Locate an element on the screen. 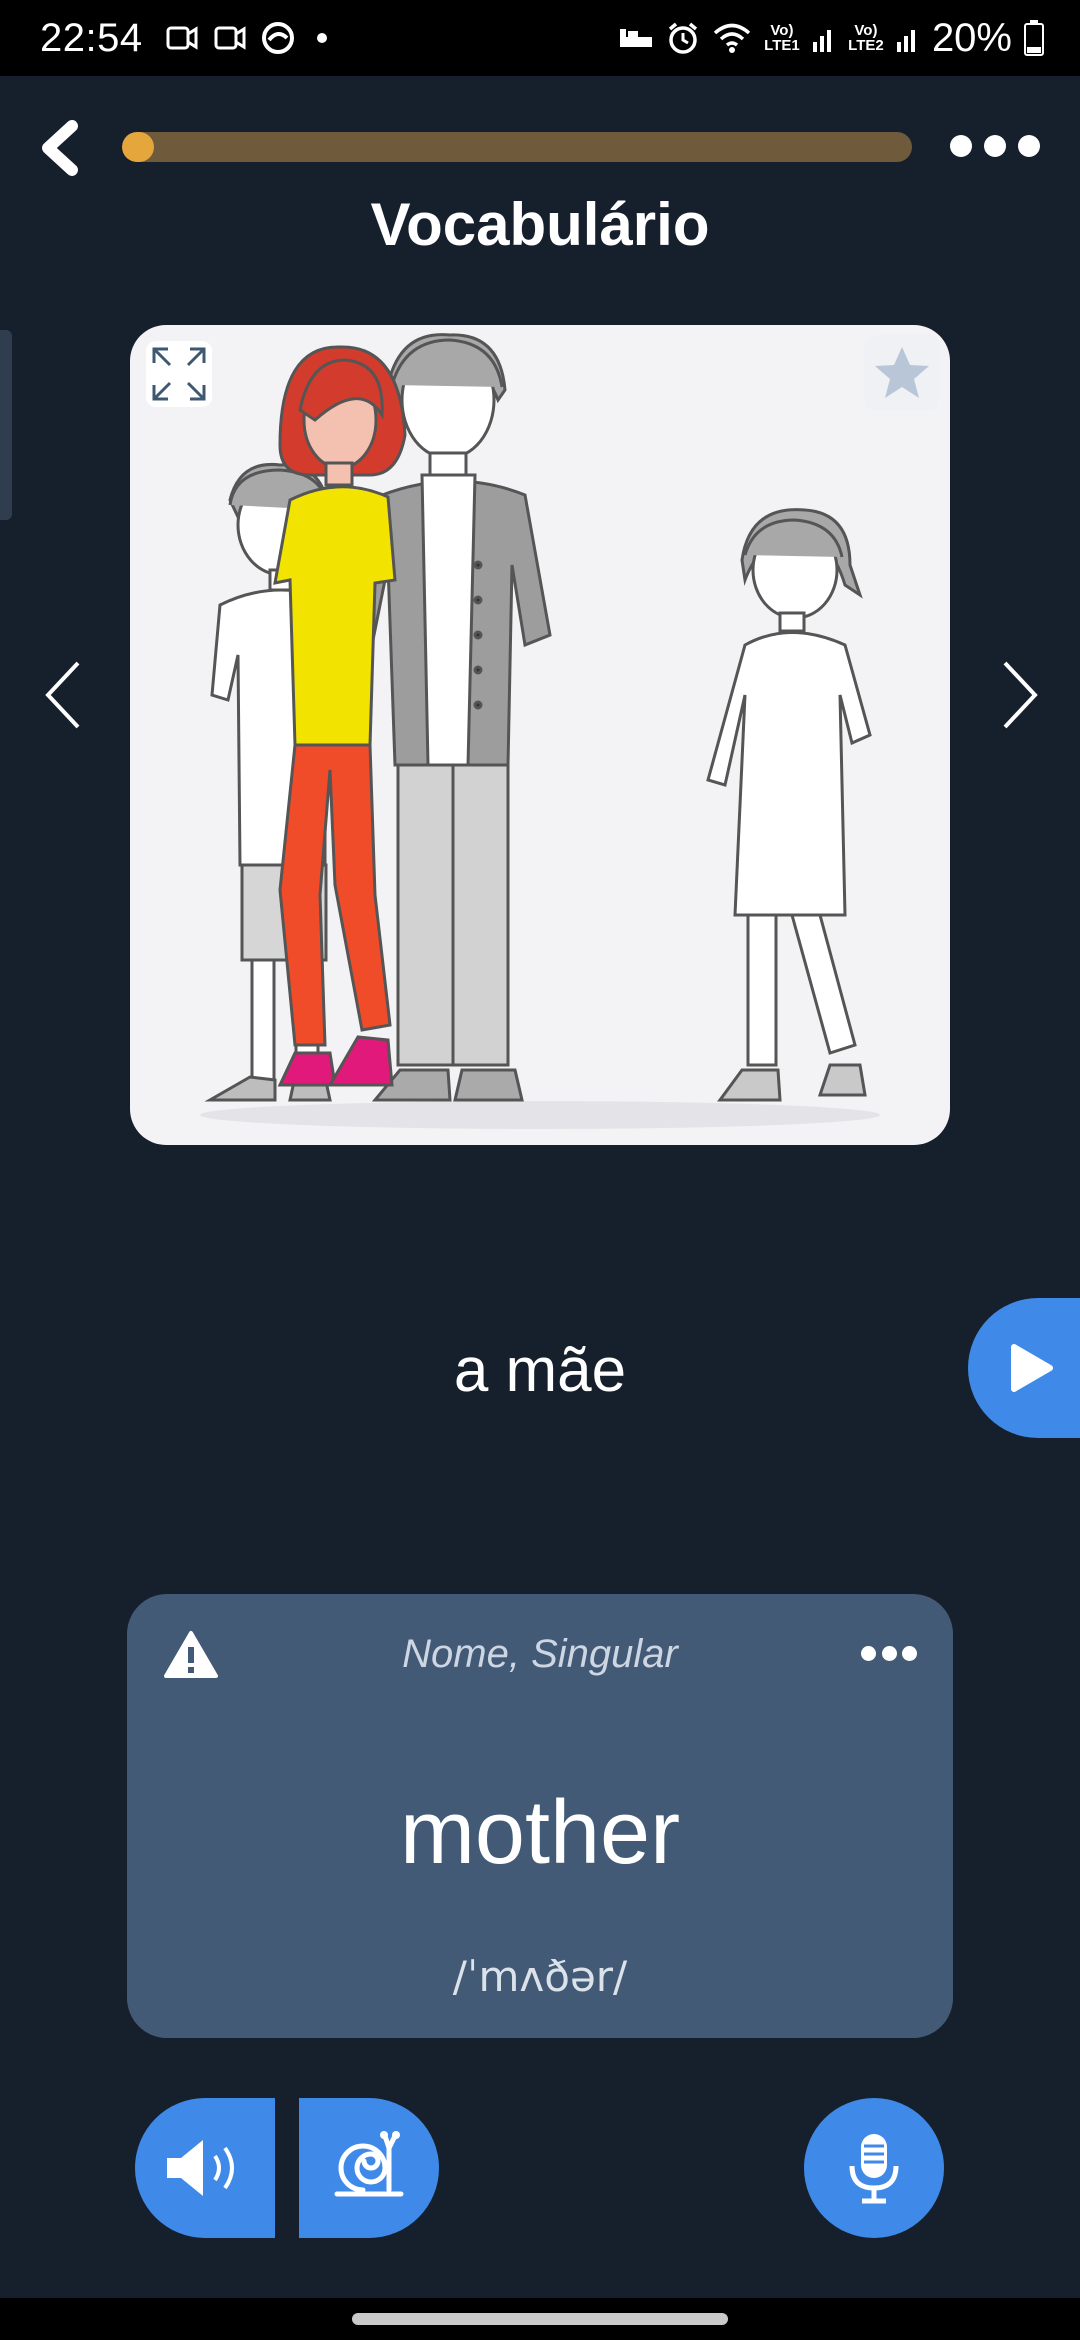 Image resolution: width=1080 pixels, height=2340 pixels. sleep-mode-icon is located at coordinates (635, 38).